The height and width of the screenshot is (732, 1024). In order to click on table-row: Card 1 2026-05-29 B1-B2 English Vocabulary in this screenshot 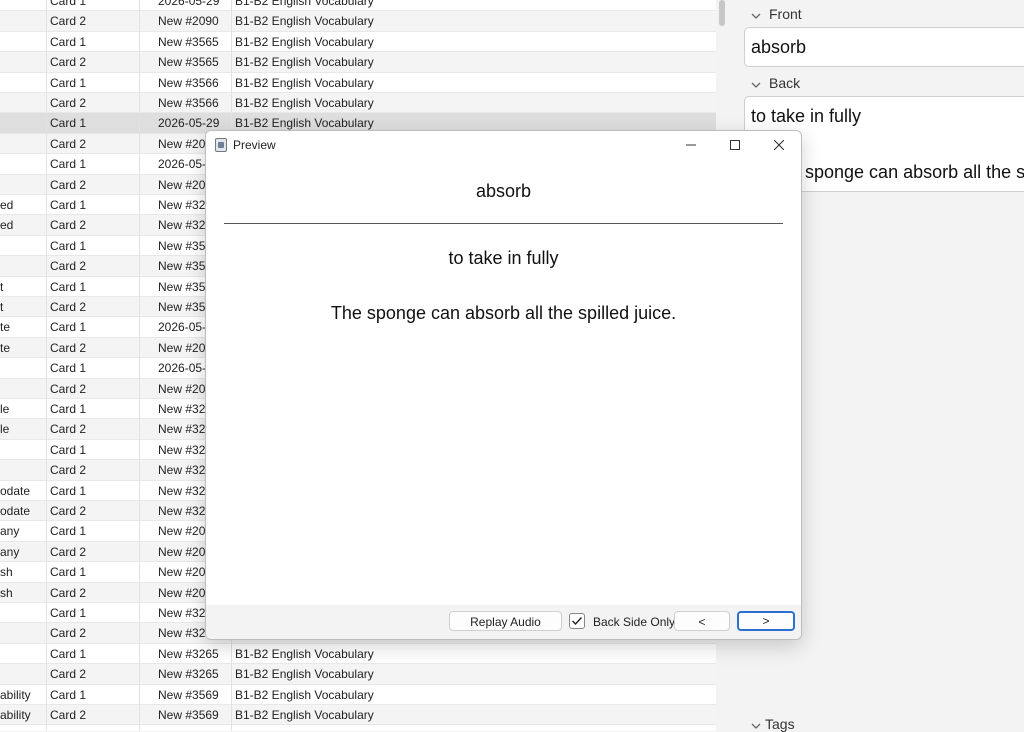, I will do `click(358, 6)`.